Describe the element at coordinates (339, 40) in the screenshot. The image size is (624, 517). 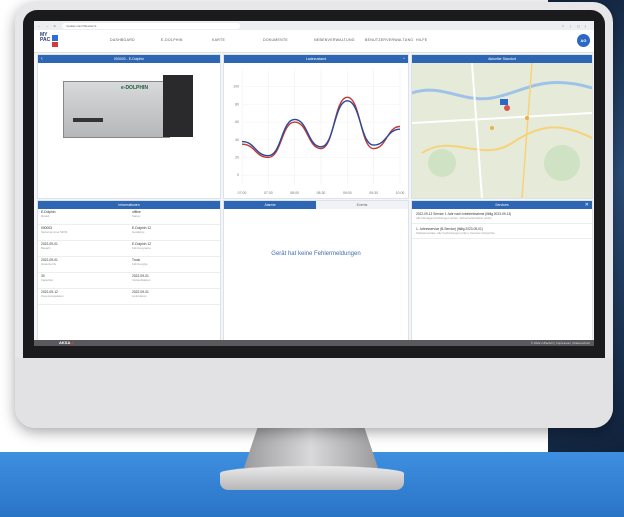
I see `menu-nebenverwaltung: NEBENVERWALTUNG` at that location.